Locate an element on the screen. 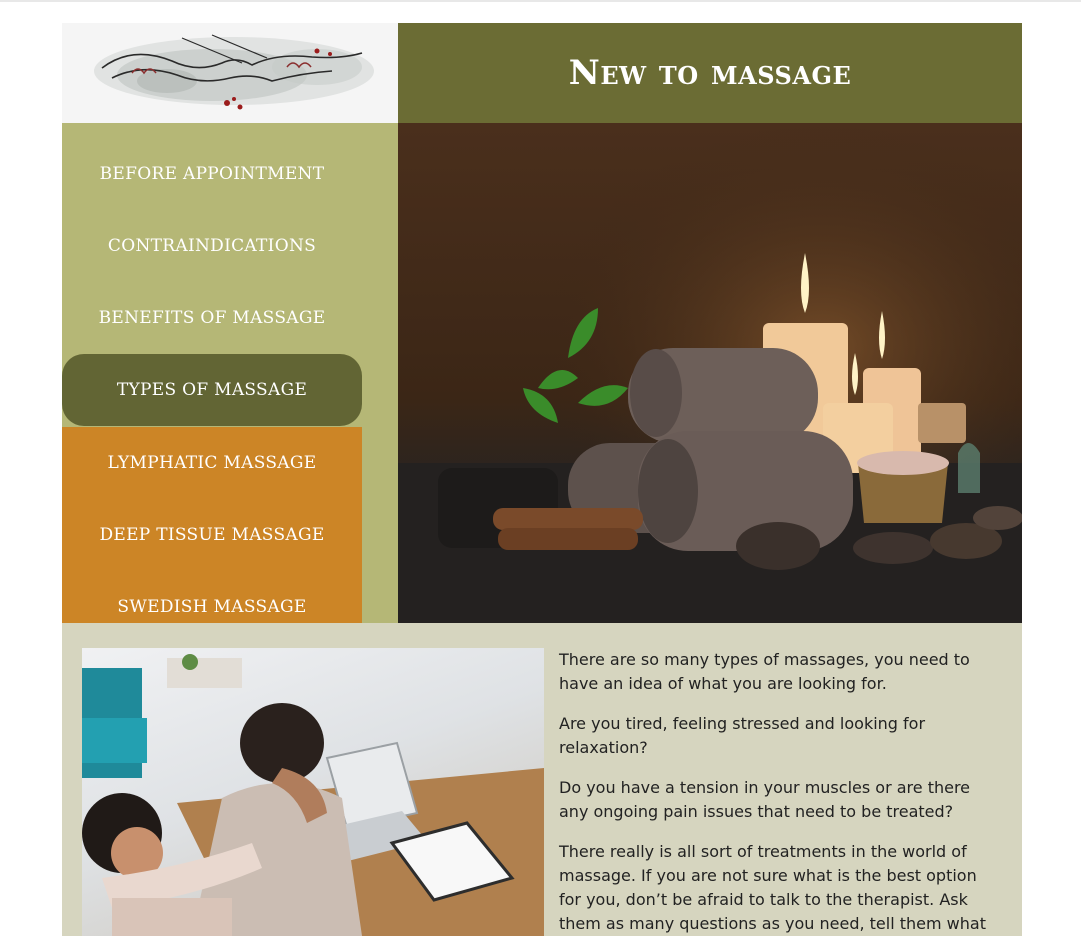 The image size is (1081, 952). nav-item-types-of-massage: TYPES OF MASSAGE is located at coordinates (212, 390).